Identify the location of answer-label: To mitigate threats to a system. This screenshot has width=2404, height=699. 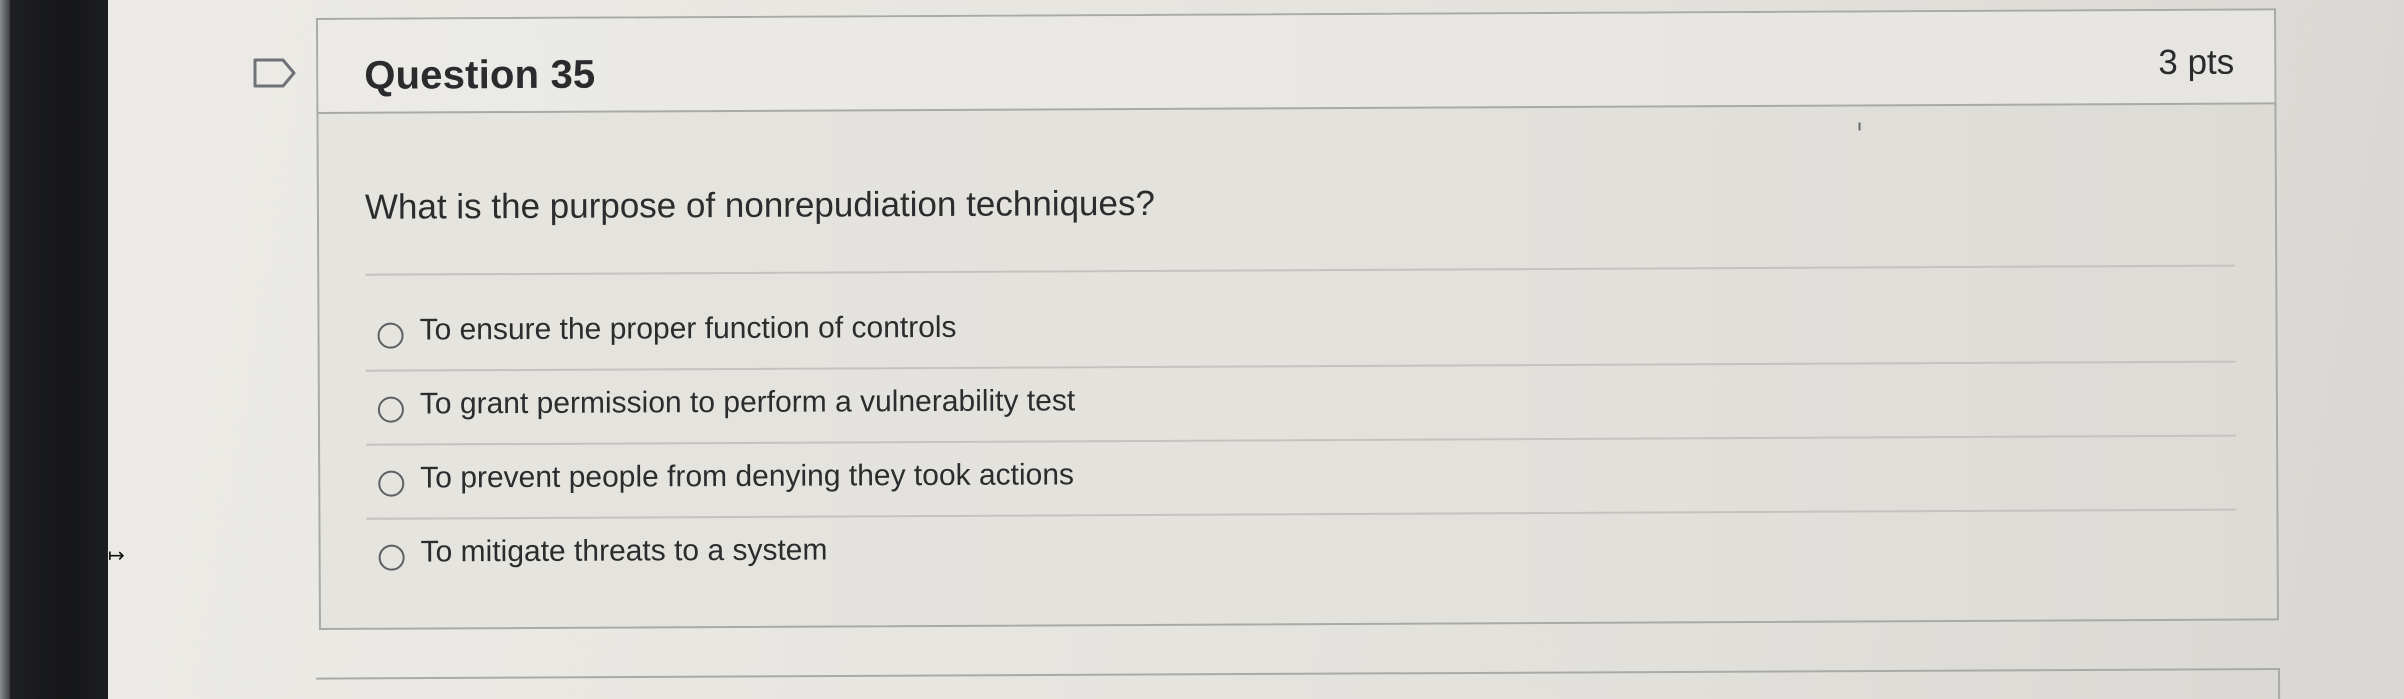
(624, 551).